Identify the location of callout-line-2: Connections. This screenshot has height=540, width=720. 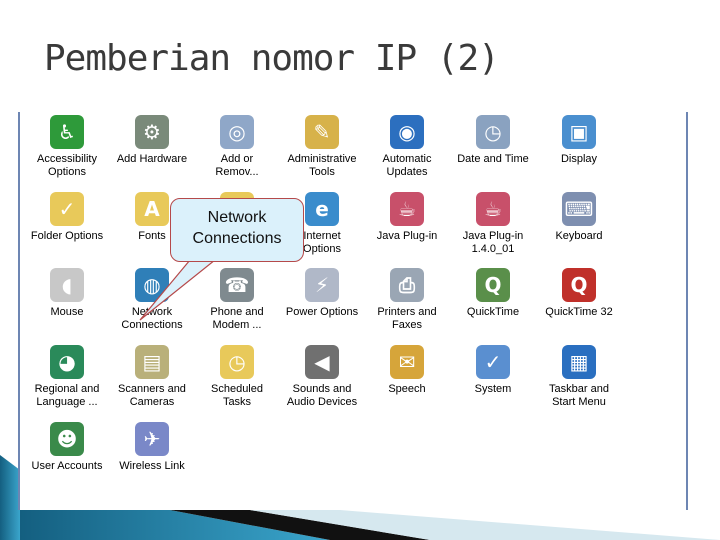
(237, 238).